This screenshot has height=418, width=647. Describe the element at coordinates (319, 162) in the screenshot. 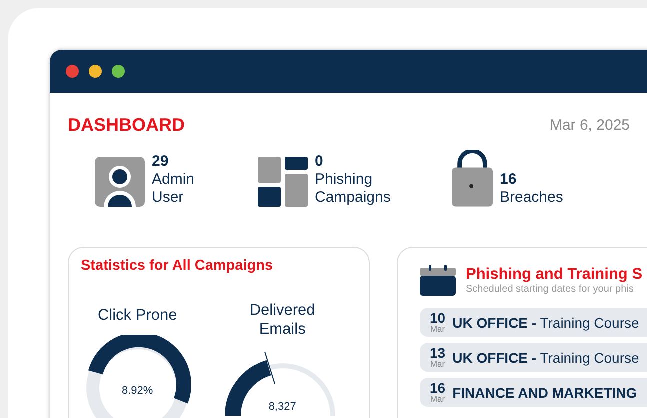

I see `stat-value: 0` at that location.